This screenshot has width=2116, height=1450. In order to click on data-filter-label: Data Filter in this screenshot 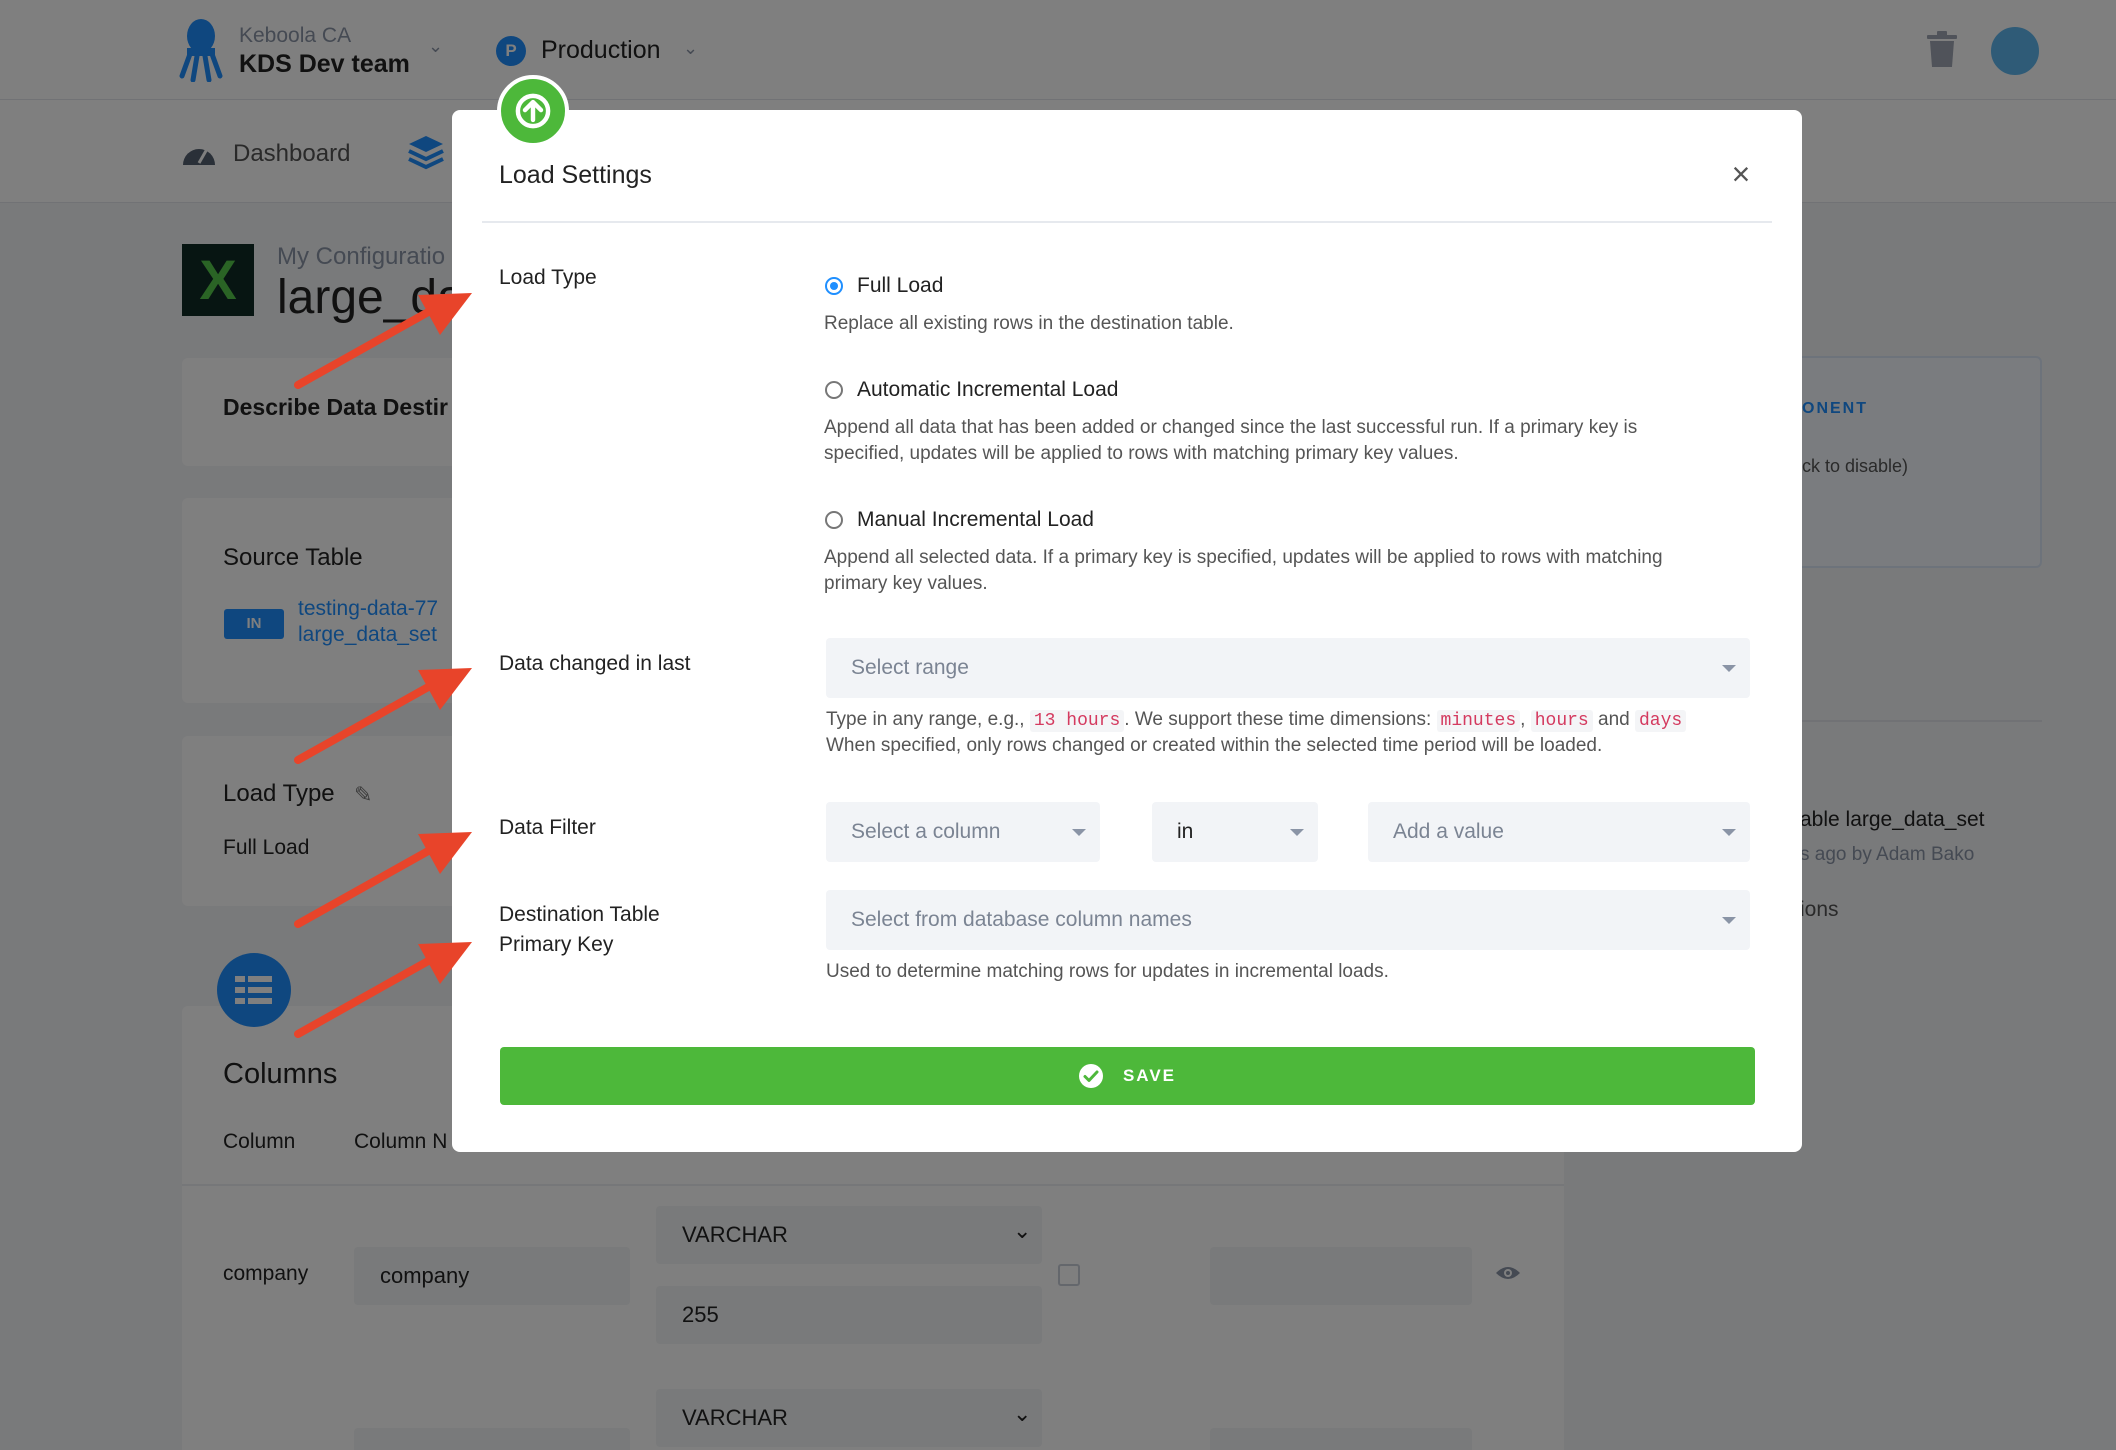, I will do `click(547, 827)`.